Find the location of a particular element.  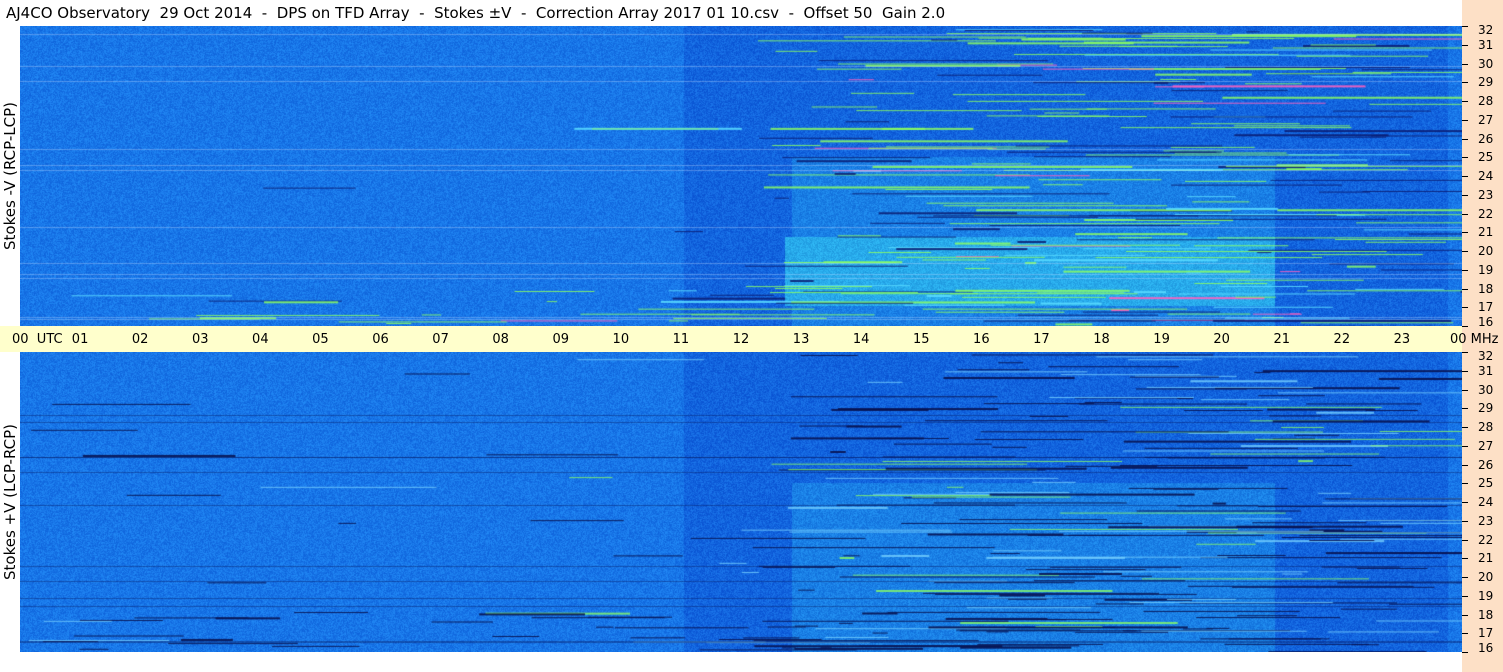

utc-tick-label: 20 is located at coordinates (1221, 339).